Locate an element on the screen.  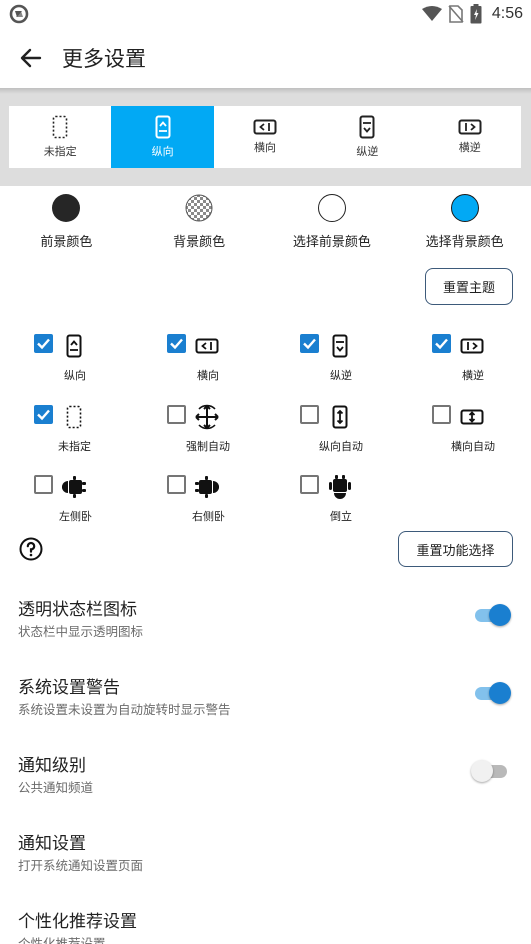
page-title: 更多设置 is located at coordinates (104, 59).